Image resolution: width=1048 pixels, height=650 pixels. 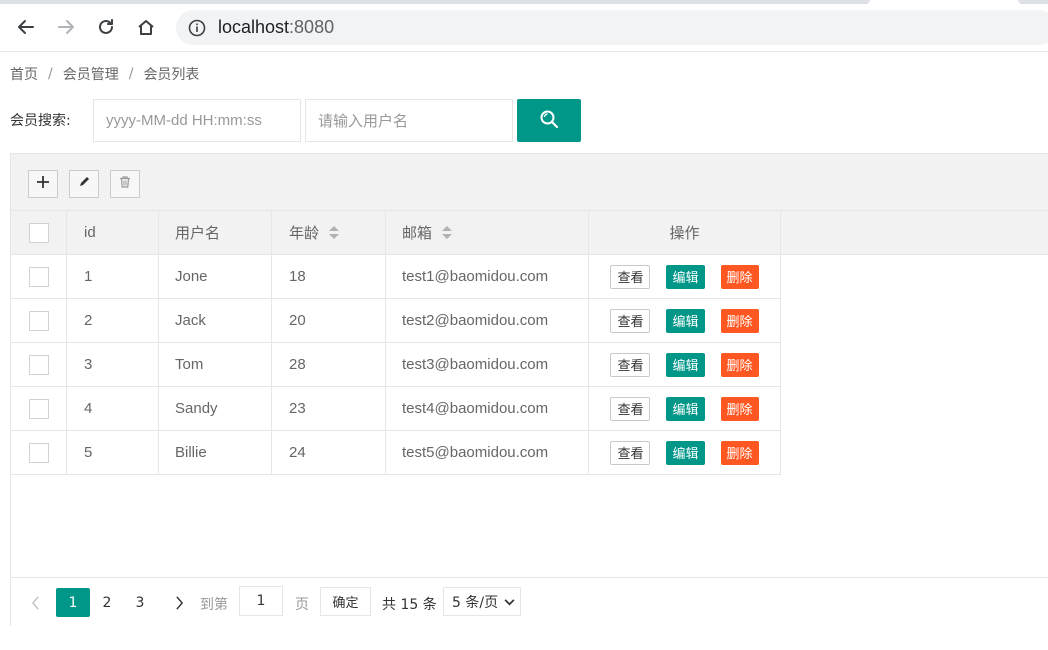 What do you see at coordinates (529, 182) in the screenshot?
I see `table-toolbar` at bounding box center [529, 182].